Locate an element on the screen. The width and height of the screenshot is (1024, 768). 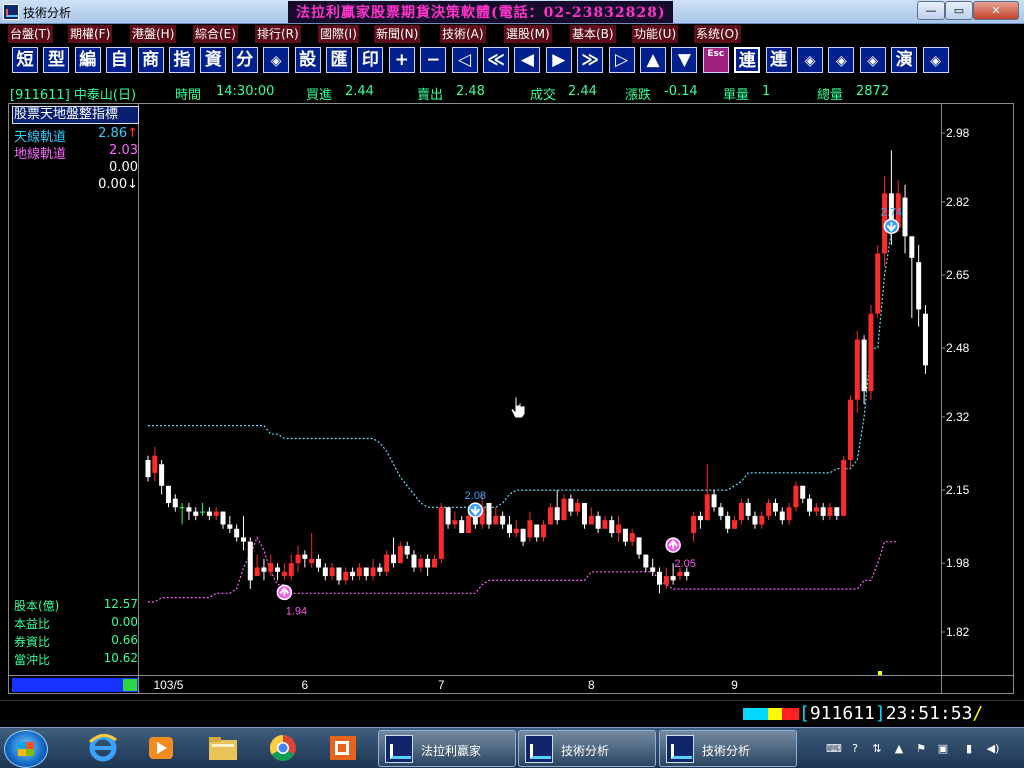
show-hidden-icon: ▲ is located at coordinates (899, 748).